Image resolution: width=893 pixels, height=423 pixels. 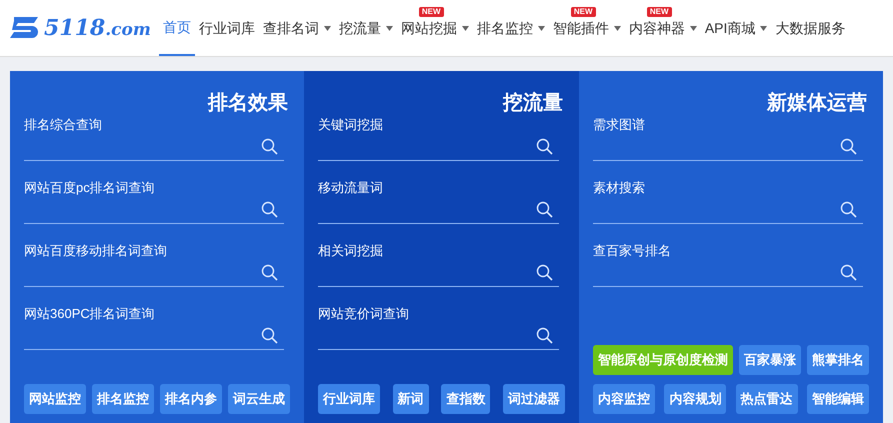 I want to click on shortcut-button: 行业词库, so click(x=349, y=399).